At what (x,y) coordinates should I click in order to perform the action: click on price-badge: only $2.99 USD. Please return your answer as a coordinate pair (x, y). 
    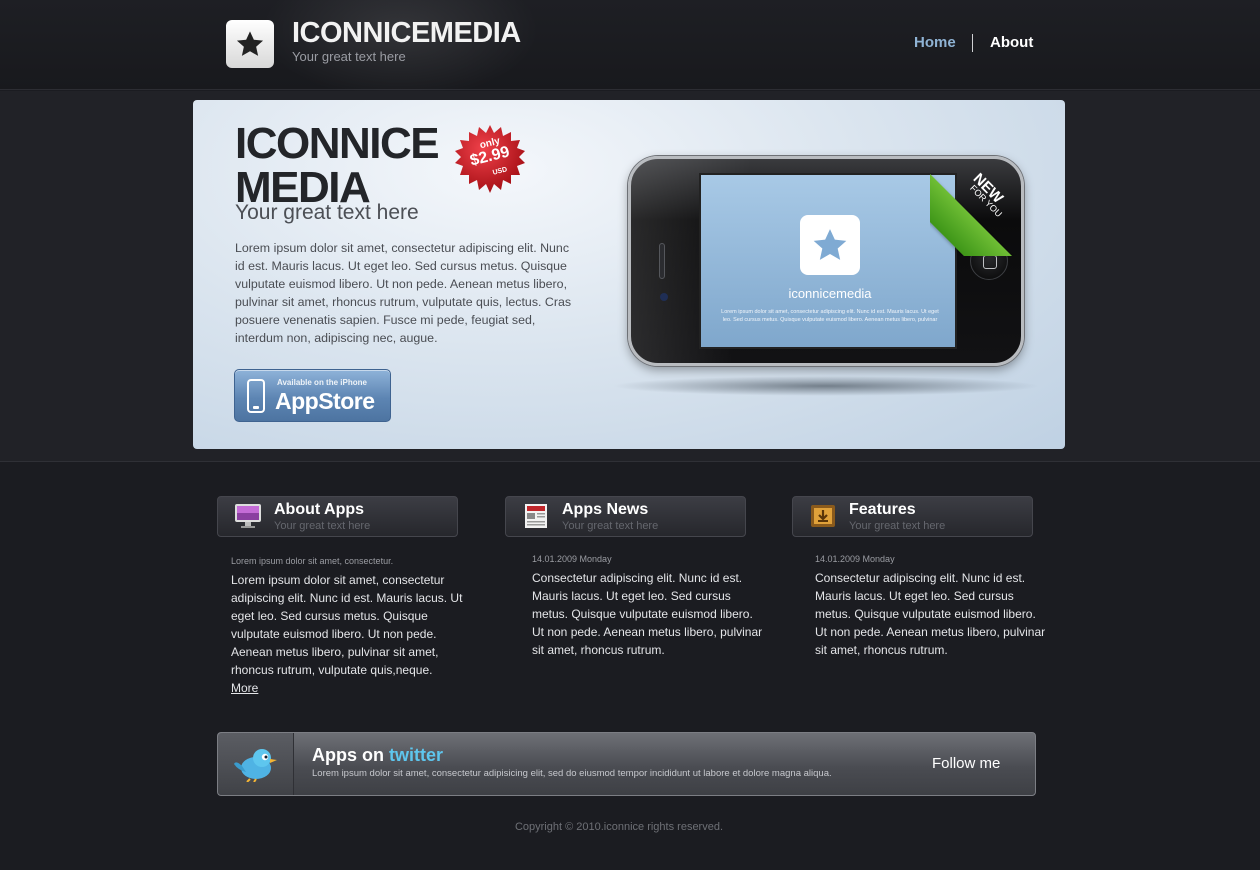
    Looking at the image, I should click on (490, 159).